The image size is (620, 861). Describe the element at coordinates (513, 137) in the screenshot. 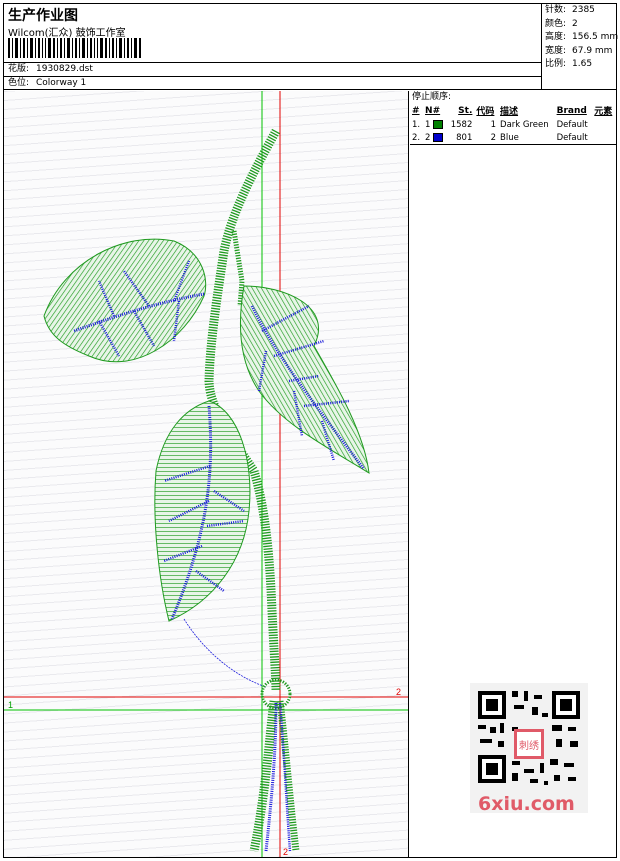

I see `table-row: 2. 2 801 2 Blue Default` at that location.